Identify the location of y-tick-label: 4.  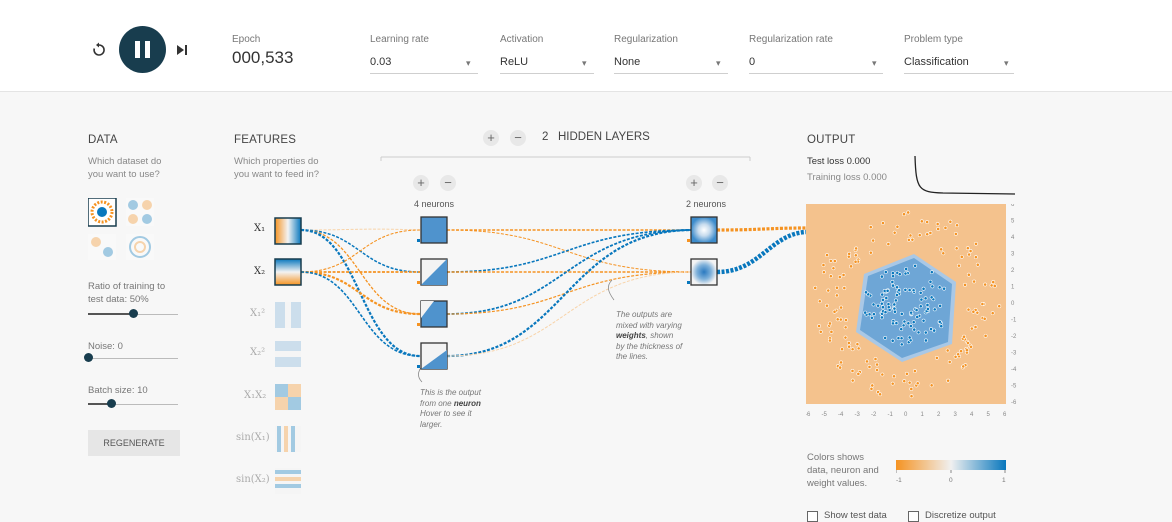
(1013, 238).